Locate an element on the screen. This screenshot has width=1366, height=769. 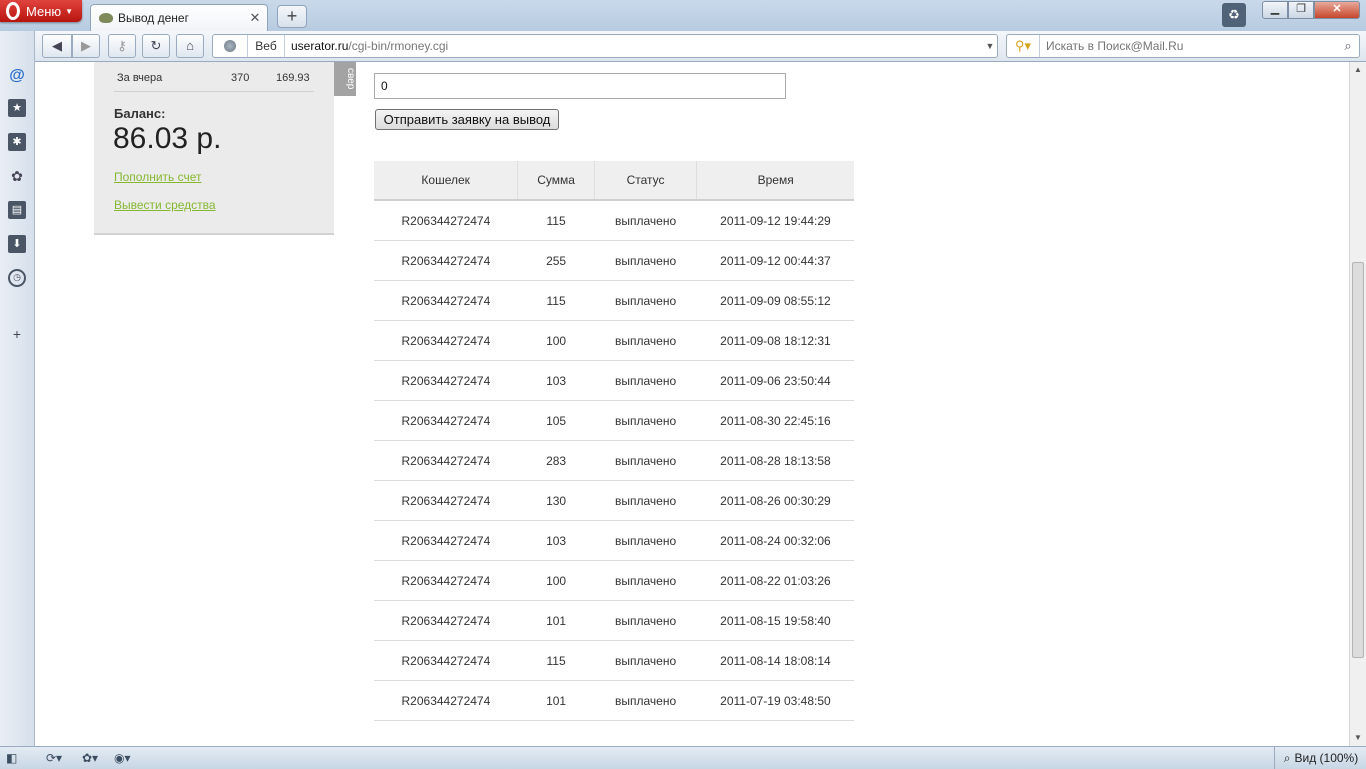
panel-toggle-icon: ◧ is located at coordinates (11, 758).